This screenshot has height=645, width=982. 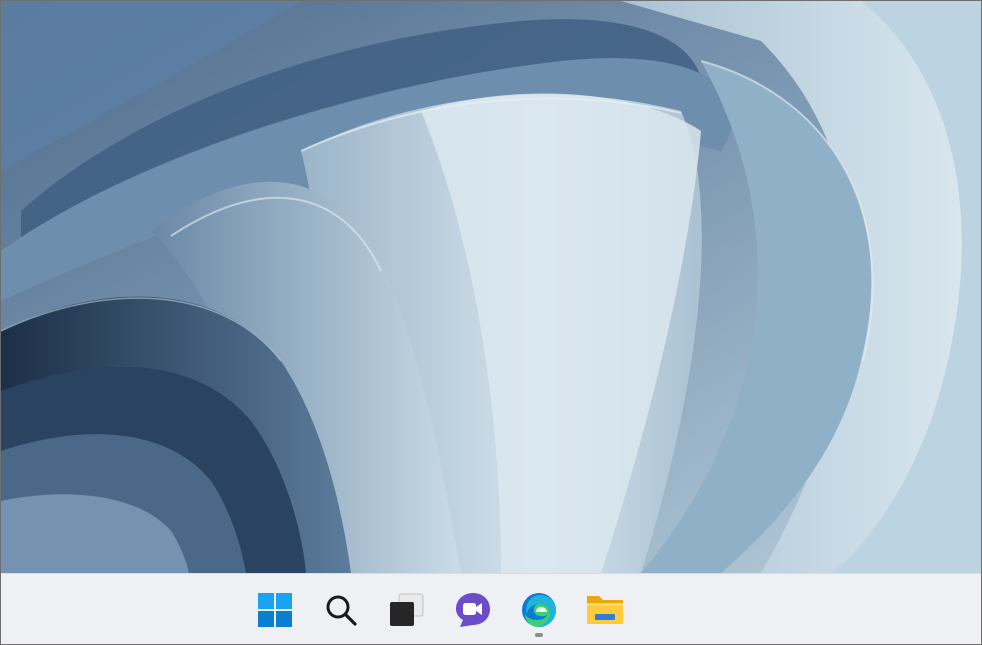 I want to click on search-button, so click(x=341, y=610).